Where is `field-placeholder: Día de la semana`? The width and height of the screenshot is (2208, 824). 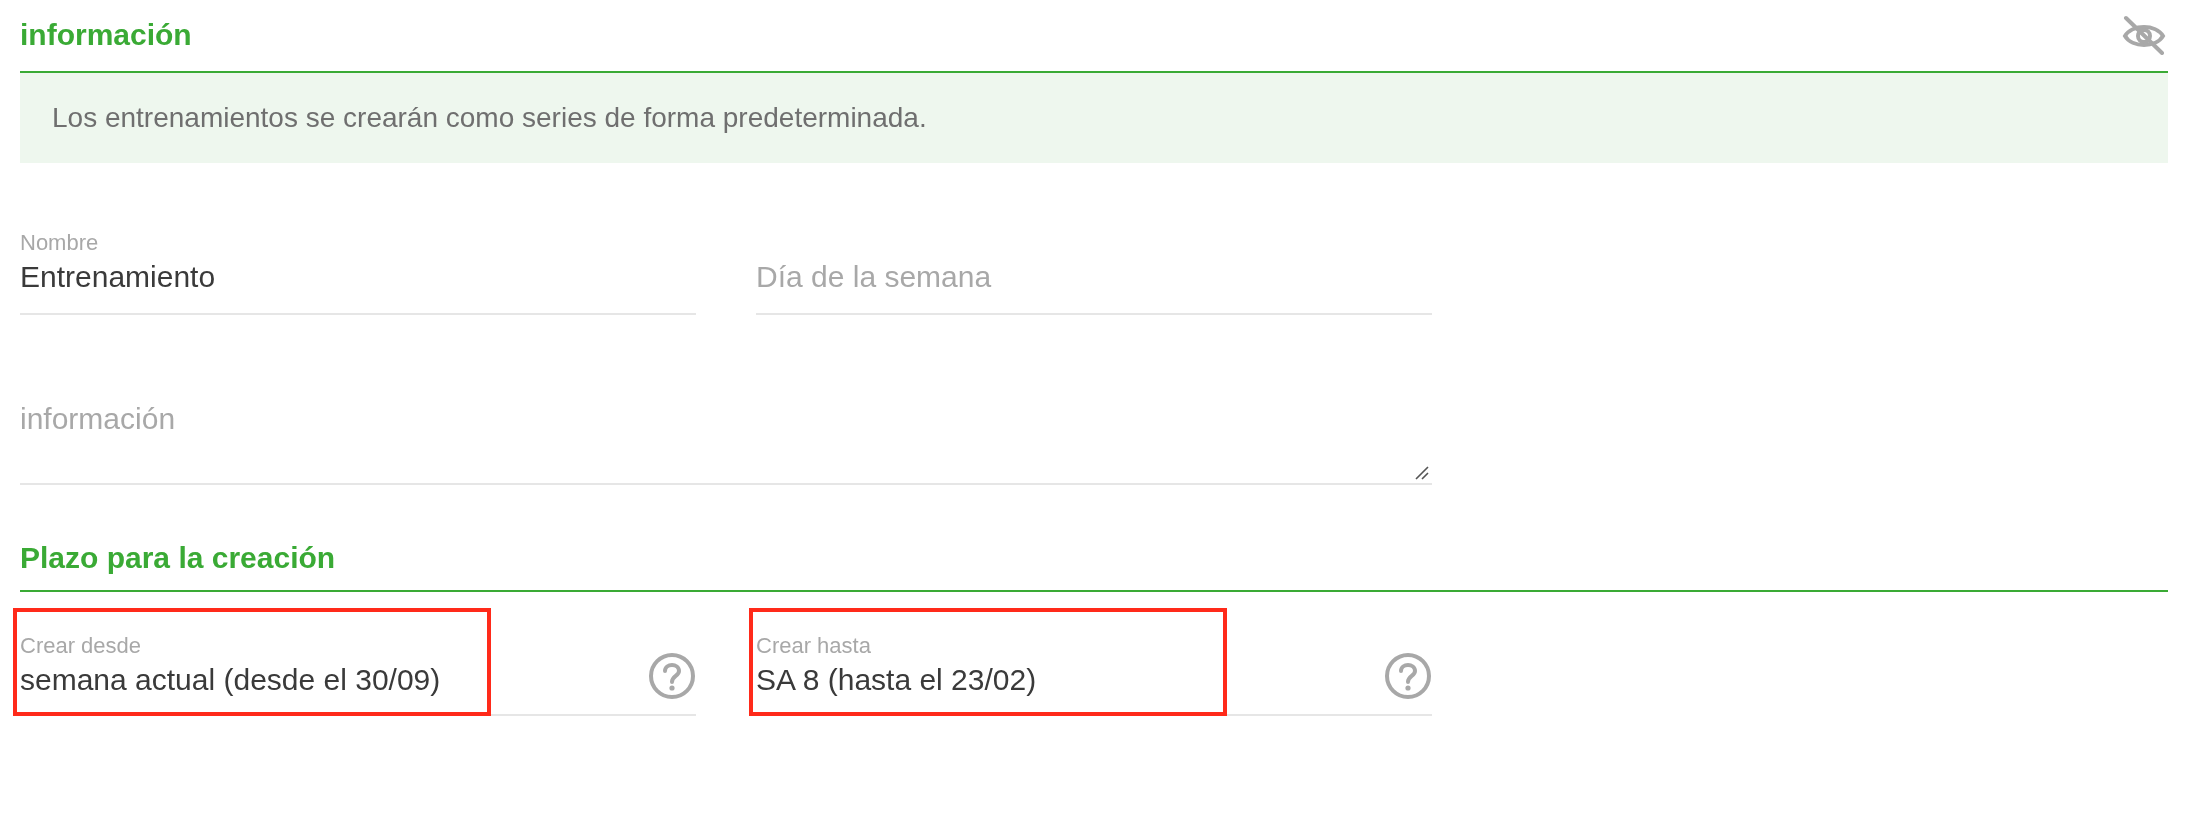 field-placeholder: Día de la semana is located at coordinates (874, 277).